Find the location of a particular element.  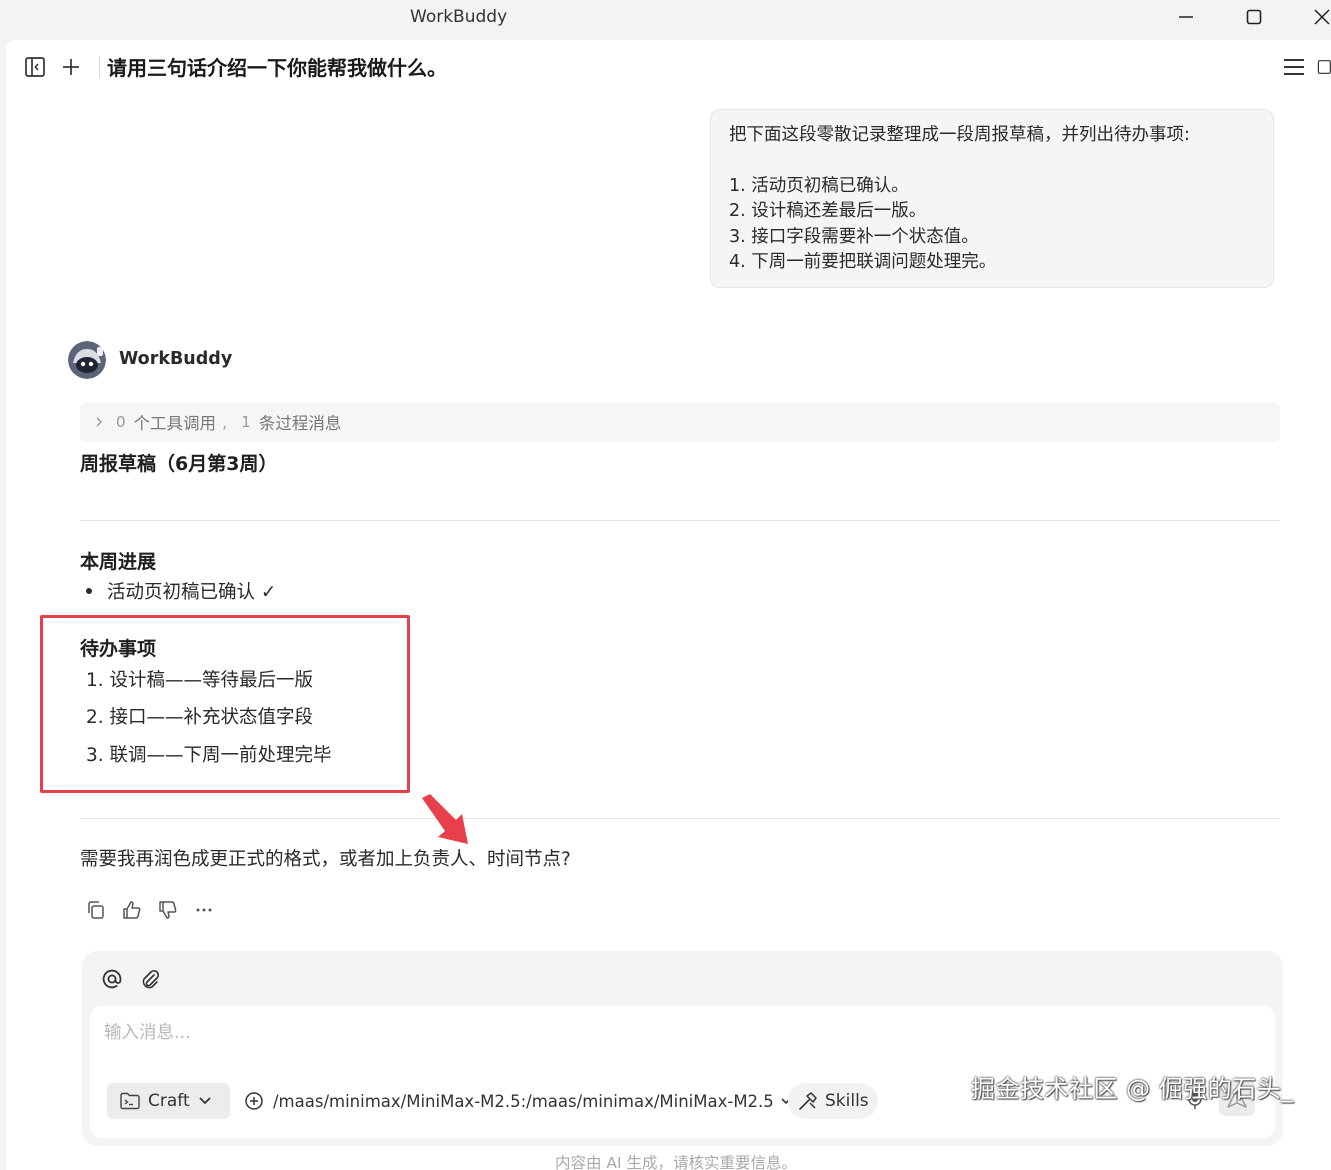

minimize-icon is located at coordinates (1186, 17).